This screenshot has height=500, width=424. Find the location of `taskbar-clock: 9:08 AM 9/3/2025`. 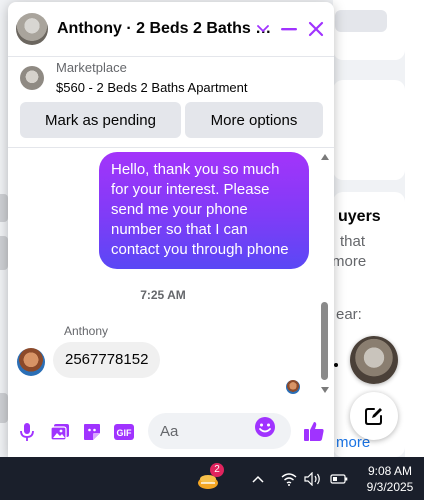

taskbar-clock: 9:08 AM 9/3/2025 is located at coordinates (390, 479).